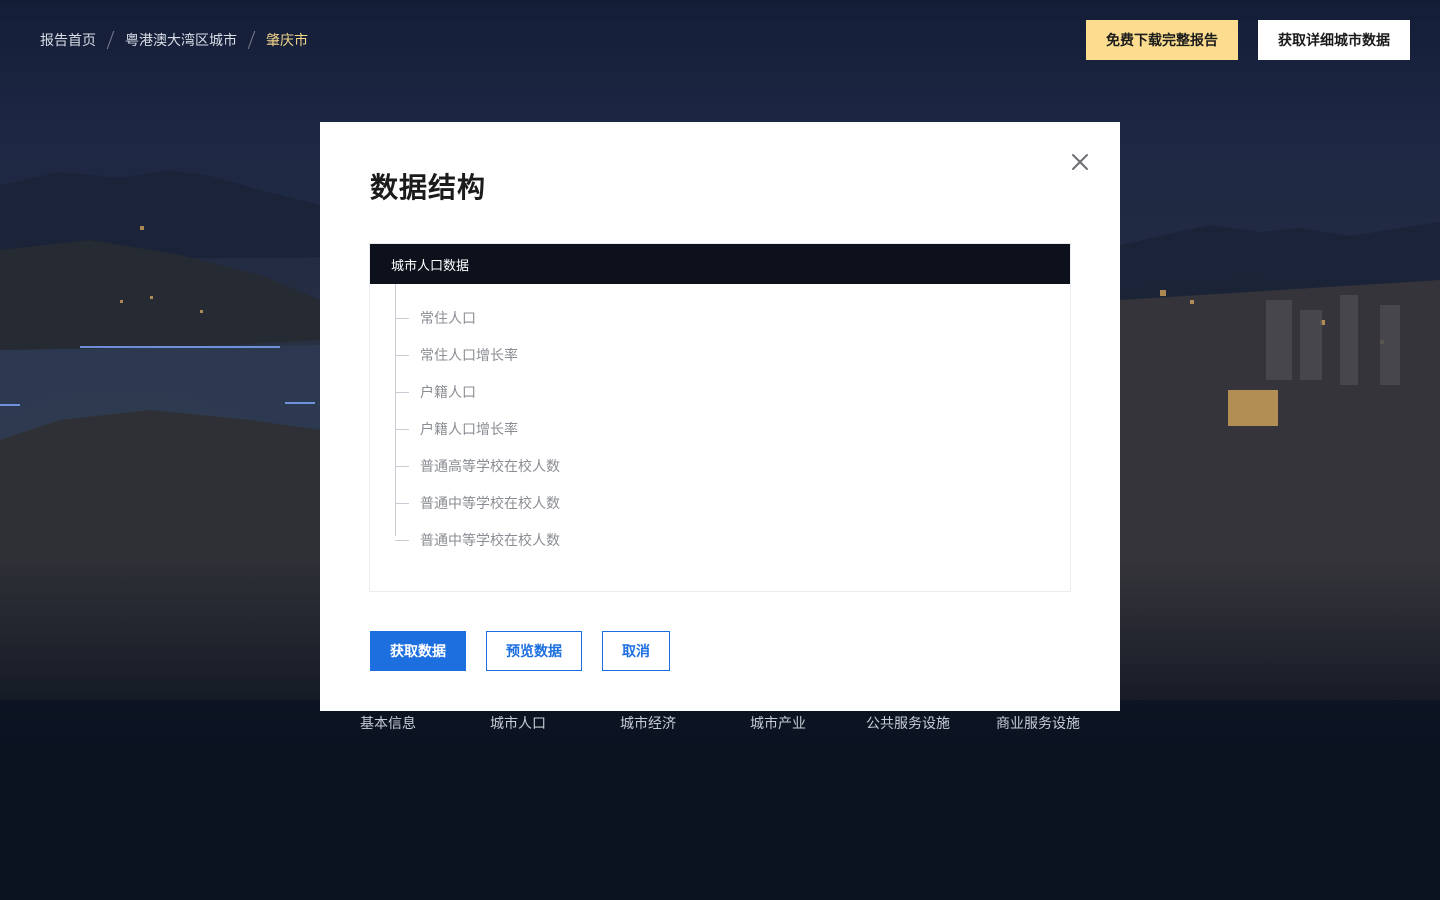  Describe the element at coordinates (720, 264) in the screenshot. I see `tree-header: 城市人口数据` at that location.